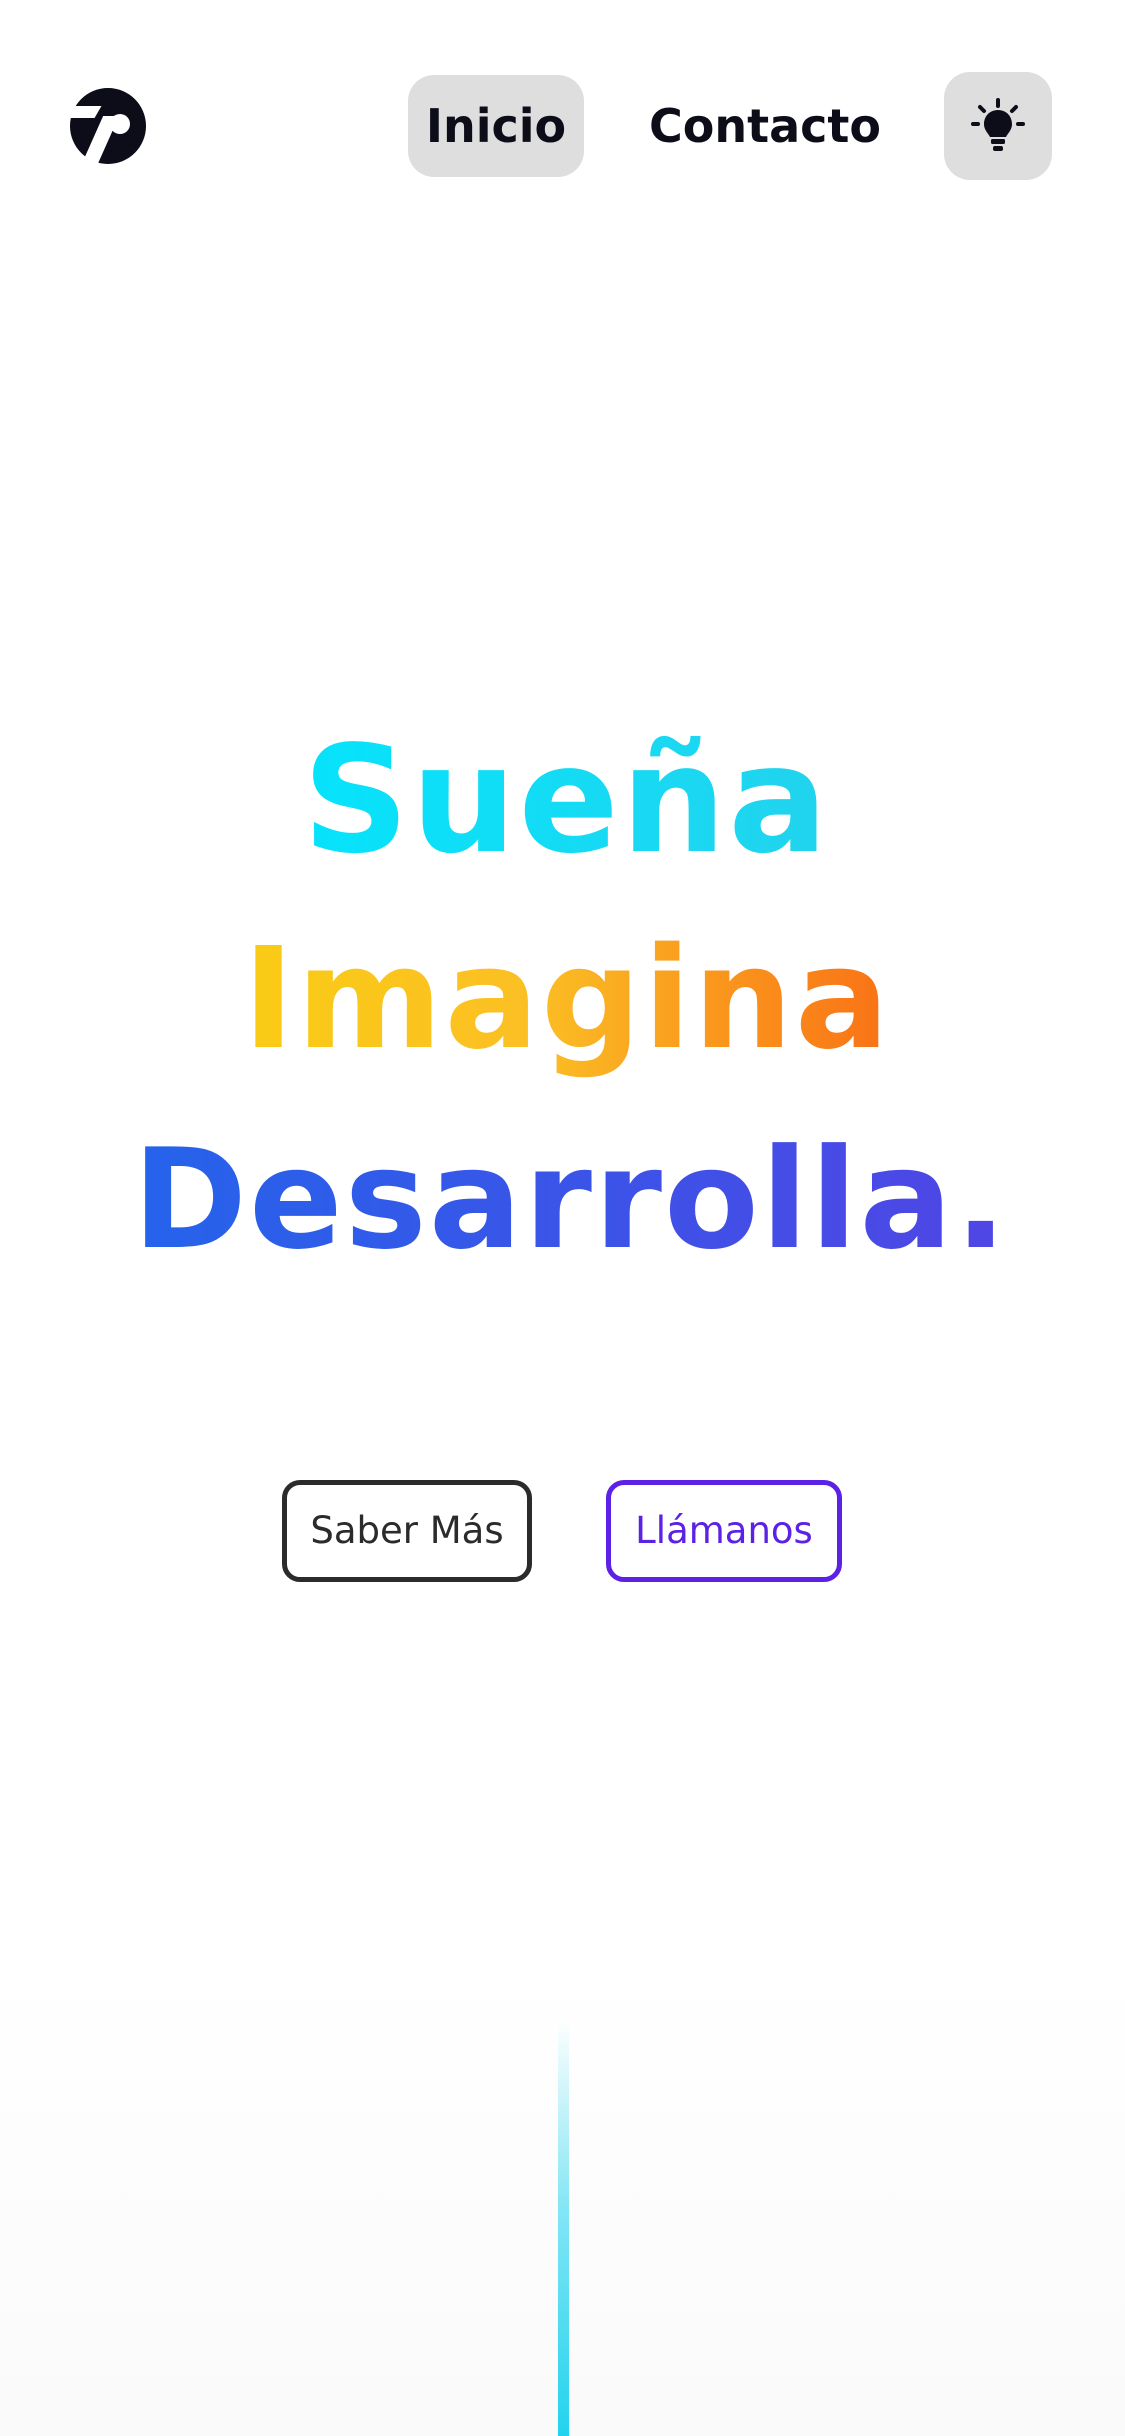  Describe the element at coordinates (106, 127) in the screenshot. I see `brand-logo` at that location.